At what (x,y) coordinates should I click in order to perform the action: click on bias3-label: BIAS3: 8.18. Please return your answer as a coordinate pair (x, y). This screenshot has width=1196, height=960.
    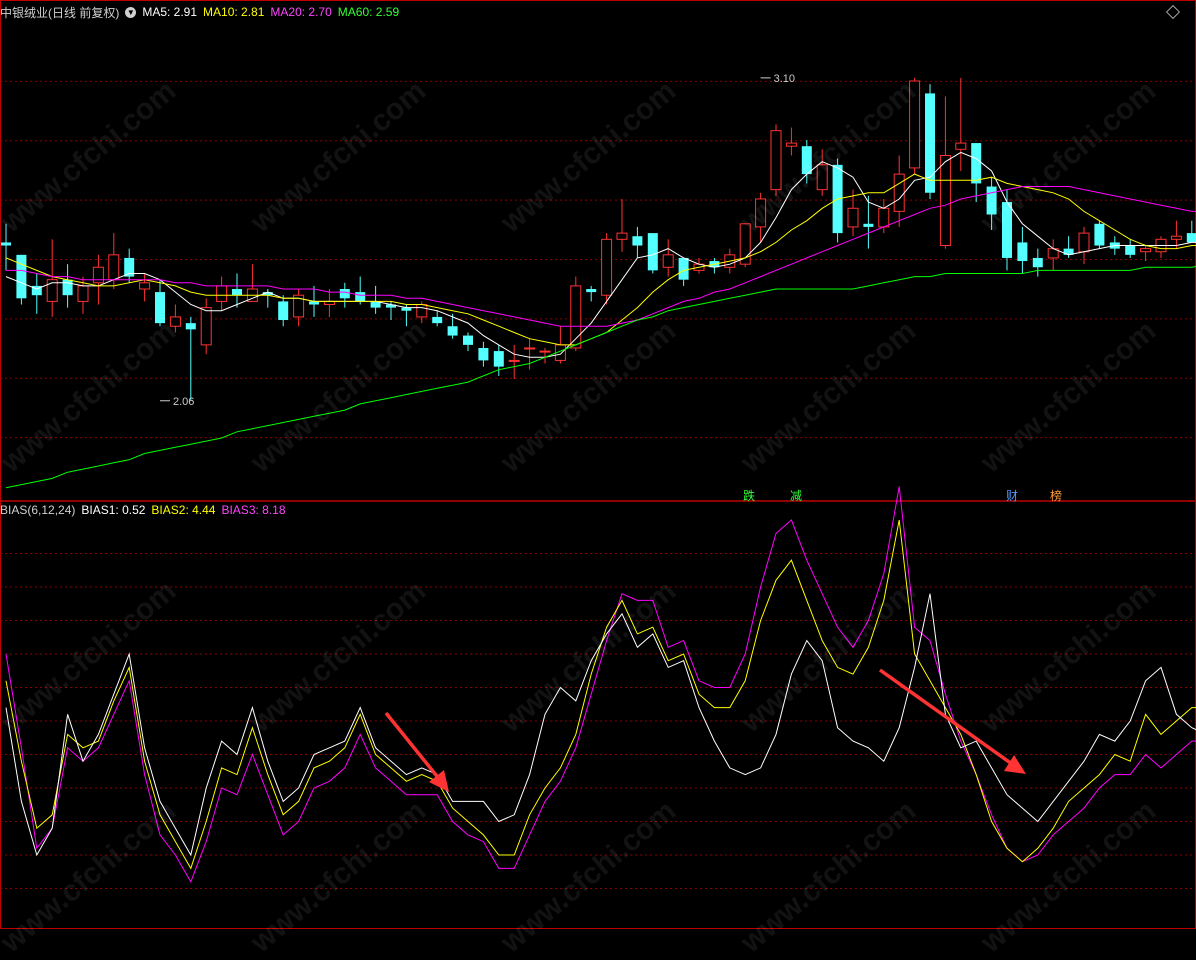
    Looking at the image, I should click on (253, 510).